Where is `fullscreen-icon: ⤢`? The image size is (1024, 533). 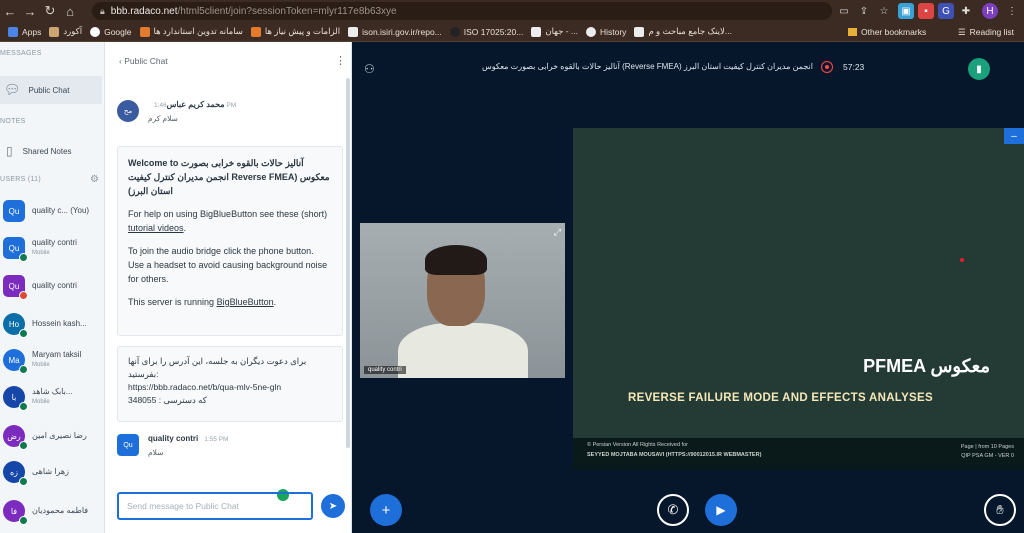
fullscreen-icon: ⤢ is located at coordinates (557, 232).